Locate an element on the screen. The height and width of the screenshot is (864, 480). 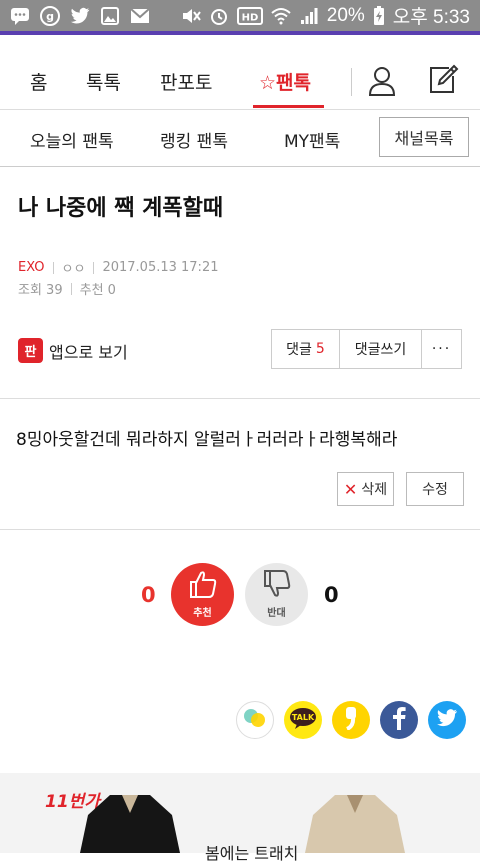
recommend-count: 추천 0 is located at coordinates (97, 290).